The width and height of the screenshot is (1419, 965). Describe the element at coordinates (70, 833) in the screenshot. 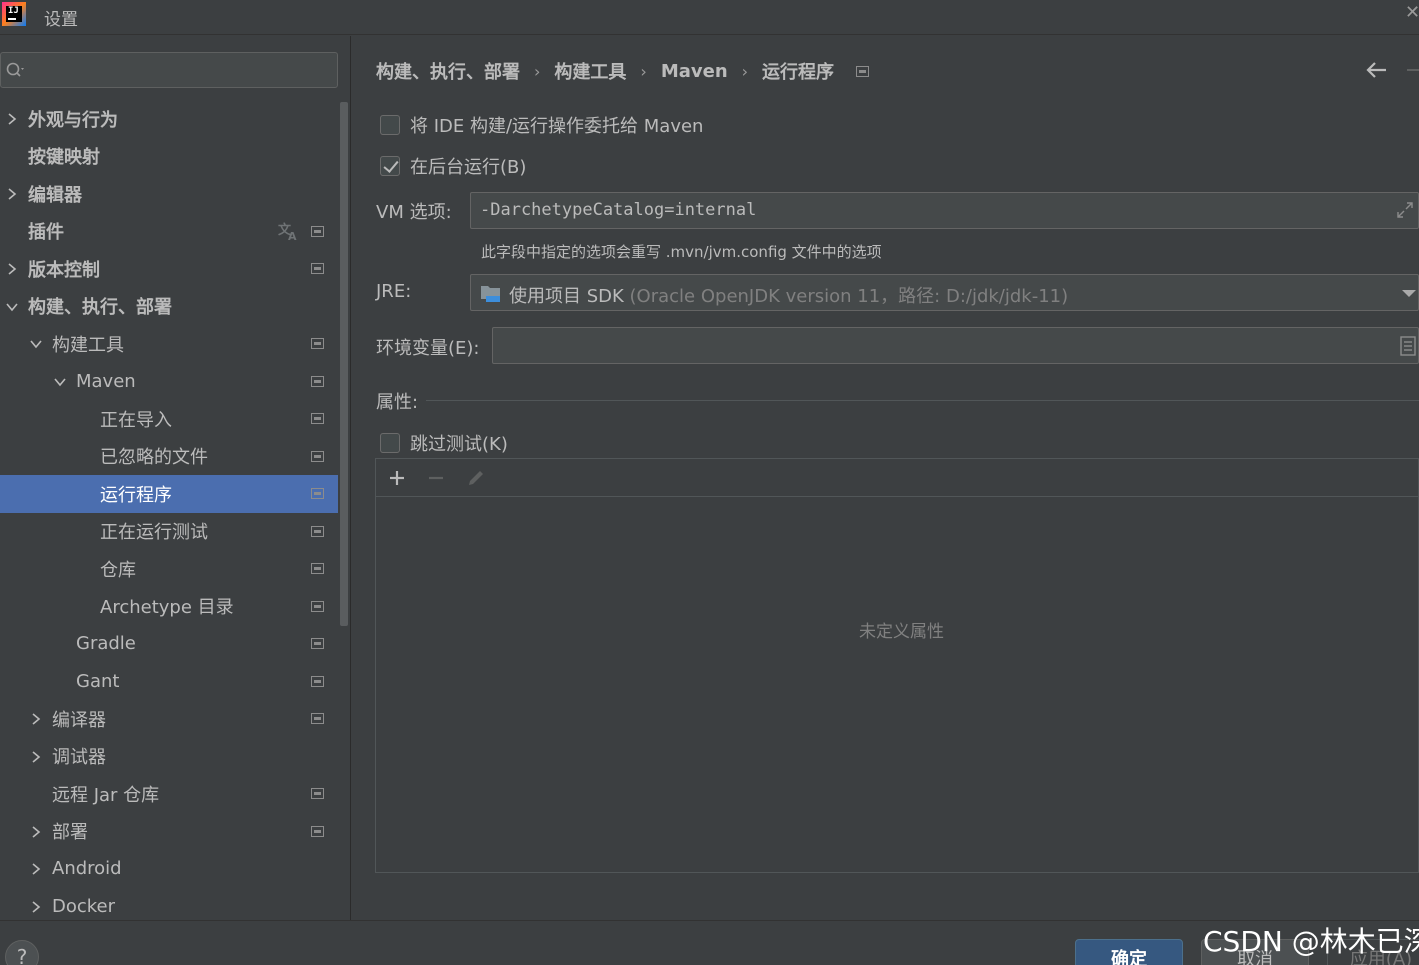

I see `sidebar-item-label: 部署` at that location.